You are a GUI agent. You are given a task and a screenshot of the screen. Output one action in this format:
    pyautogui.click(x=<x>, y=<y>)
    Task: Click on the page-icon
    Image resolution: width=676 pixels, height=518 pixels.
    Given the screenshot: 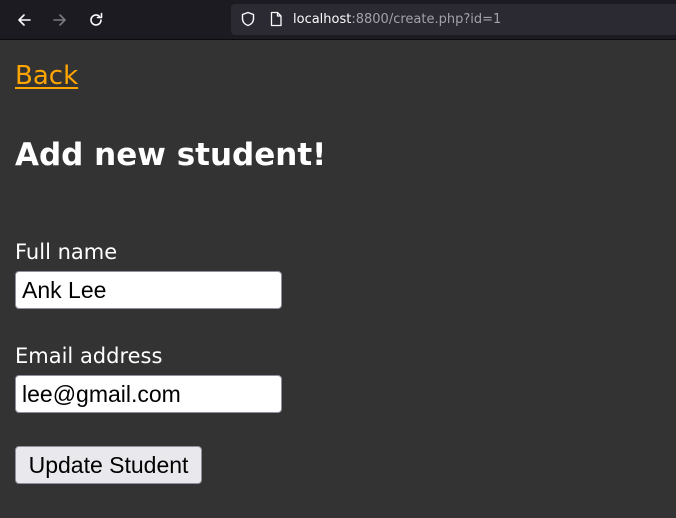 What is the action you would take?
    pyautogui.click(x=276, y=21)
    